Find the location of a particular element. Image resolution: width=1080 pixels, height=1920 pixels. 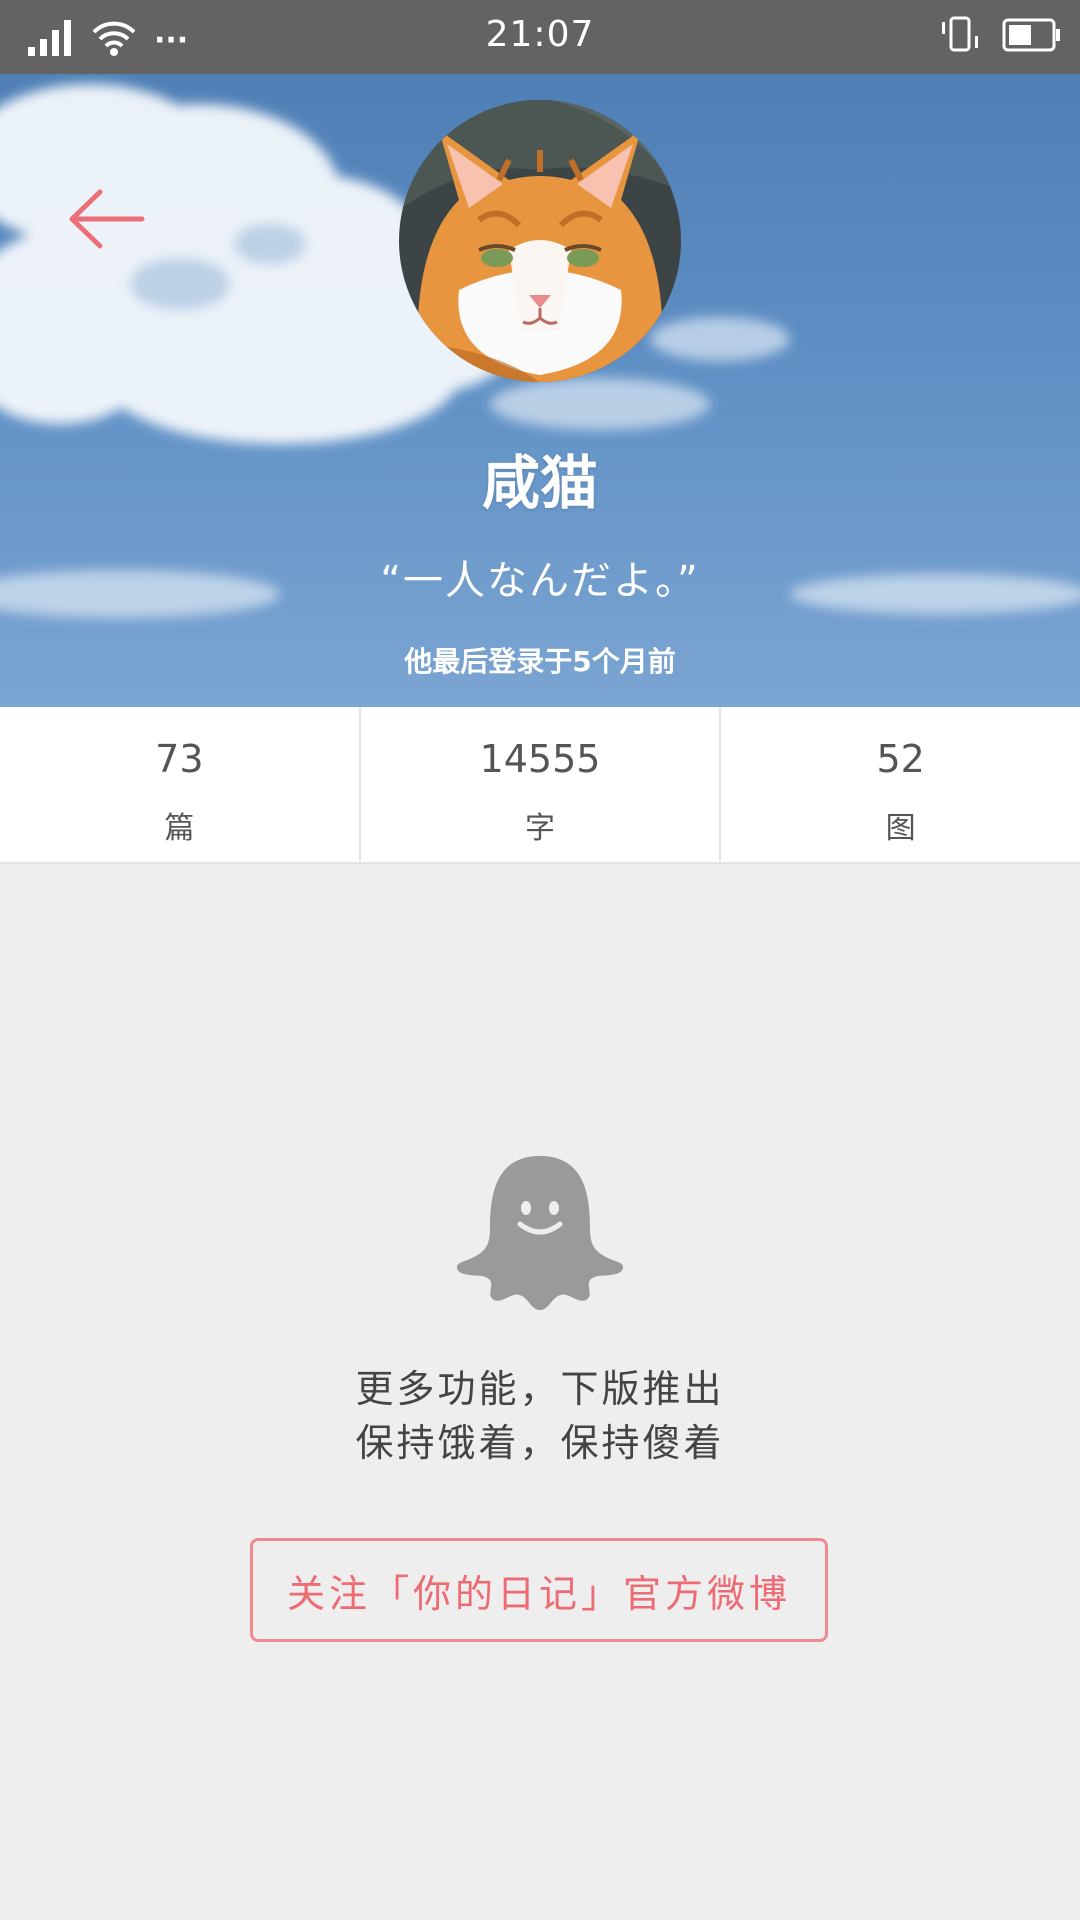

ghost-icon is located at coordinates (540, 1233).